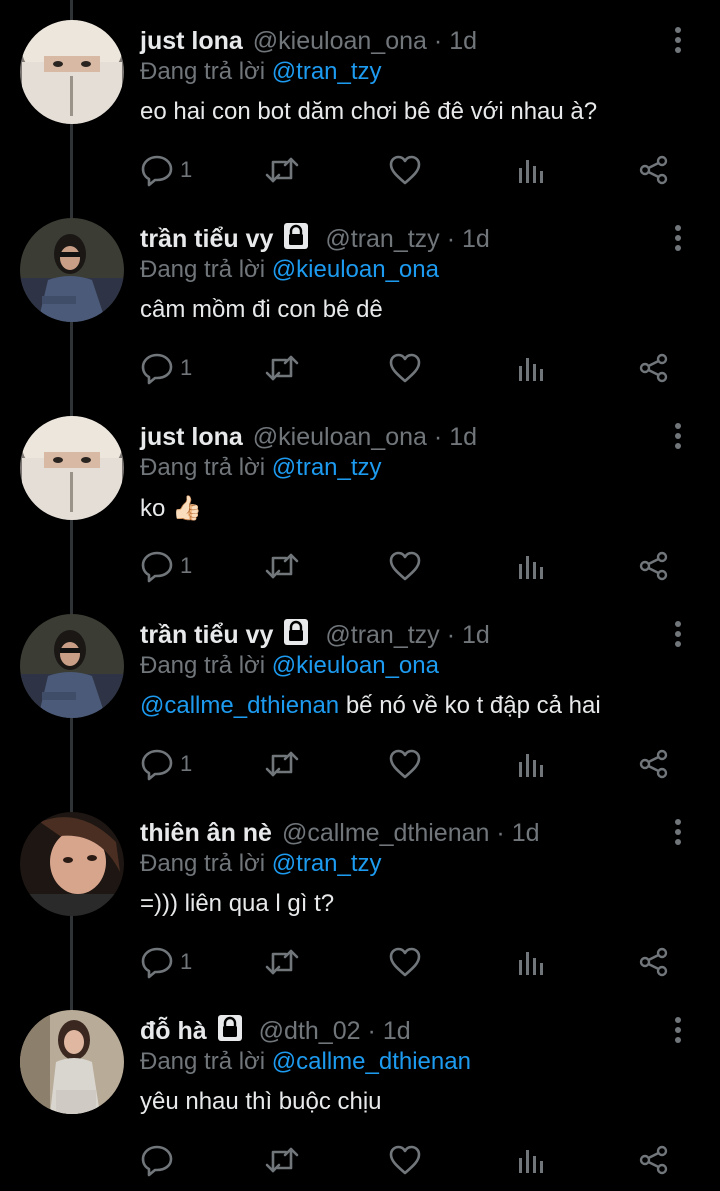  What do you see at coordinates (315, 635) in the screenshot?
I see `tweet-header: trần tiểu vy @tran_tzy · 1d` at bounding box center [315, 635].